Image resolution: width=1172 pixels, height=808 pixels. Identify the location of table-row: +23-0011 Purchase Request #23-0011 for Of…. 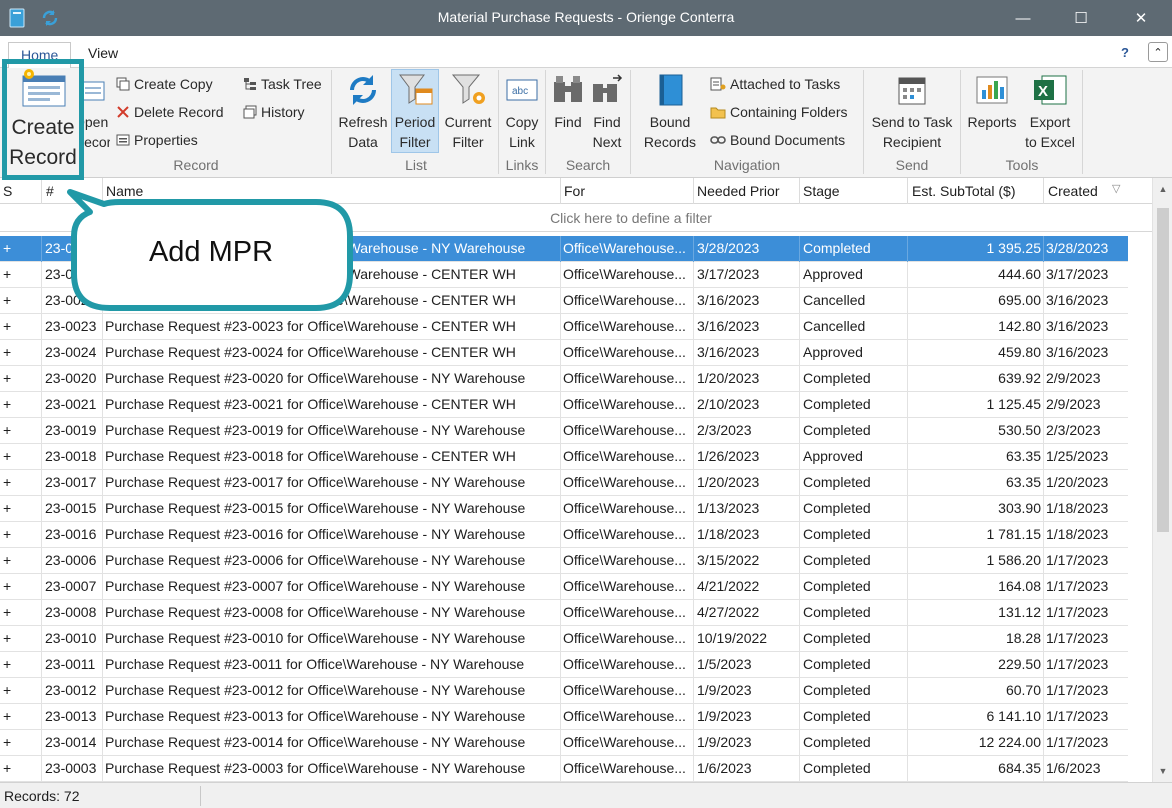
(564, 665).